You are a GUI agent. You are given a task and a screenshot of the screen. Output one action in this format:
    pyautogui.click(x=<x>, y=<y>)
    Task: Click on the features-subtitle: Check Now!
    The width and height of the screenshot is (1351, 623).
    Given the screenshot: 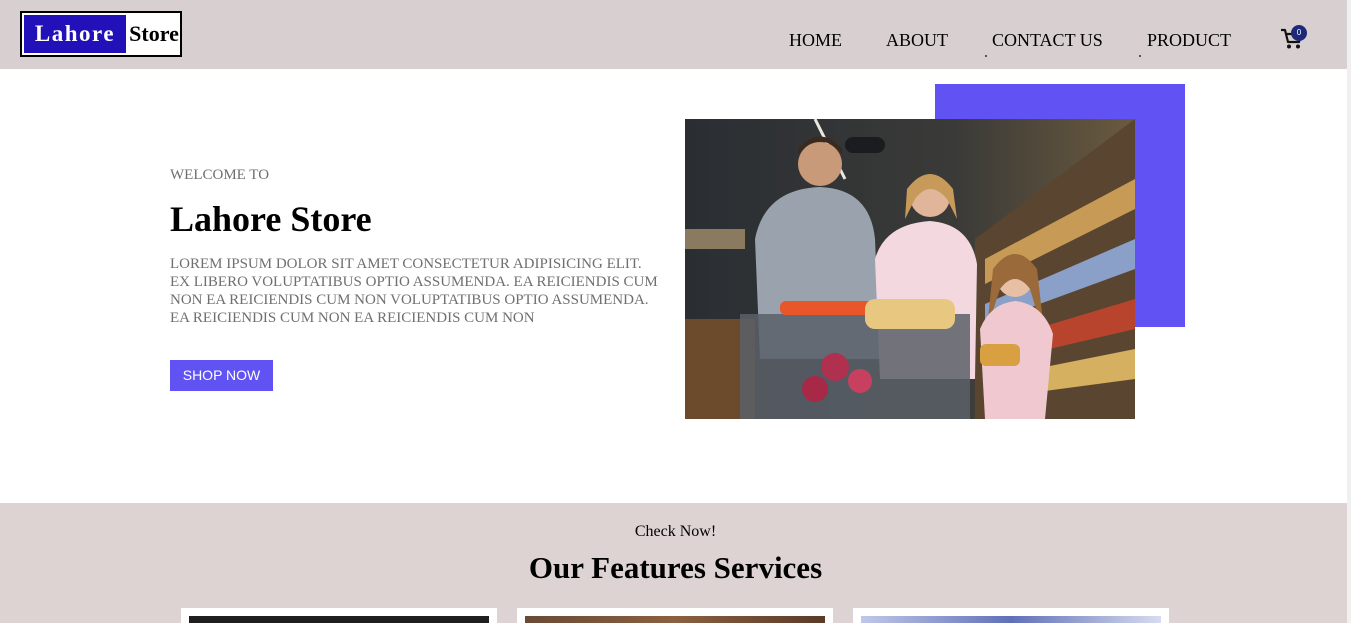 What is the action you would take?
    pyautogui.click(x=675, y=531)
    